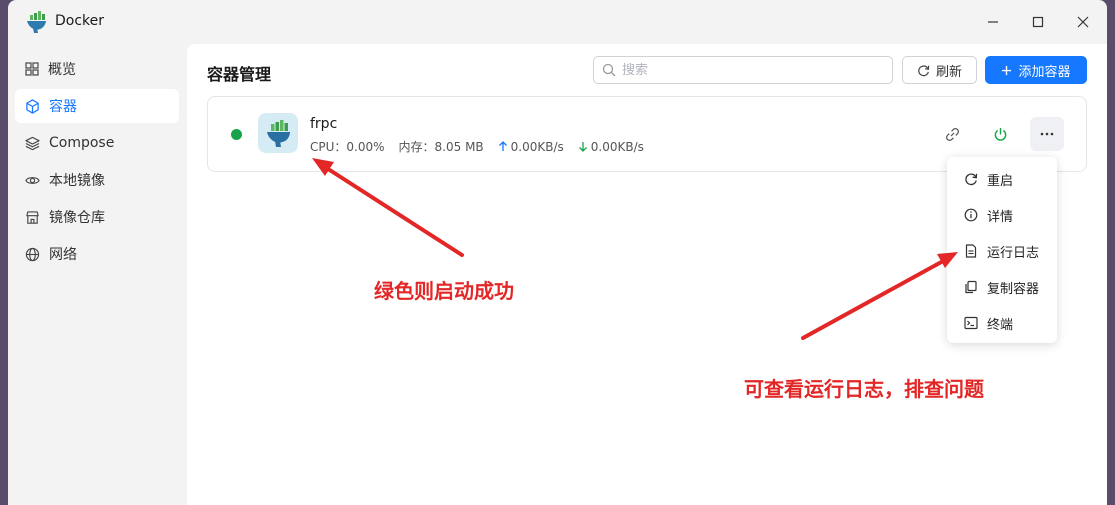 This screenshot has width=1115, height=505. What do you see at coordinates (32, 106) in the screenshot?
I see `cube-icon` at bounding box center [32, 106].